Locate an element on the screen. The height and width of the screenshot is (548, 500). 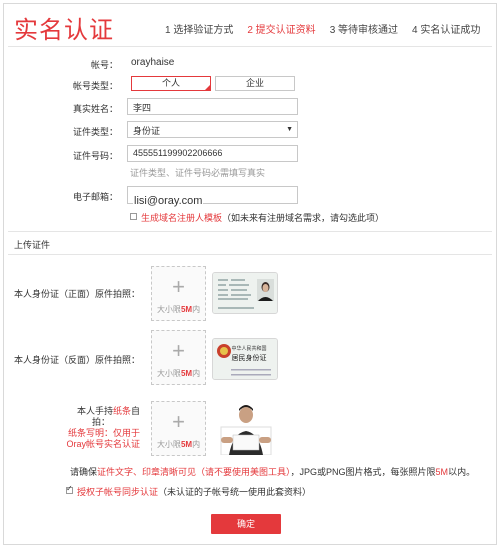
sync-subaccount-row: 授权子帐号同步认证（未认证的子帐号统一使用此套资料） is located at coordinates (194, 491).